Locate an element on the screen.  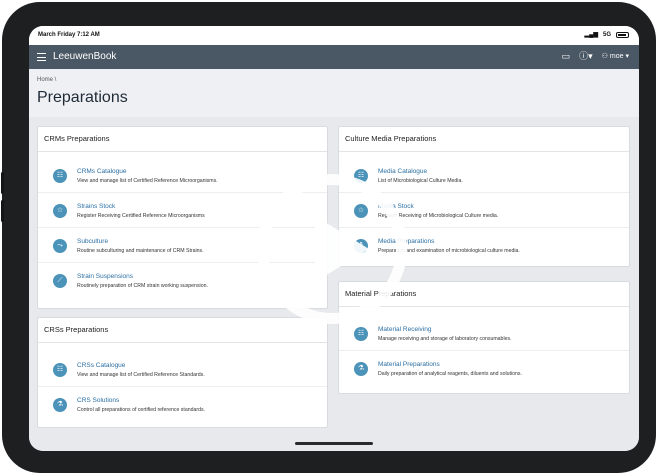
app-header: LeeuwenBook ▭ ⓘ▾ ⚇ moe ▾ is located at coordinates (334, 57).